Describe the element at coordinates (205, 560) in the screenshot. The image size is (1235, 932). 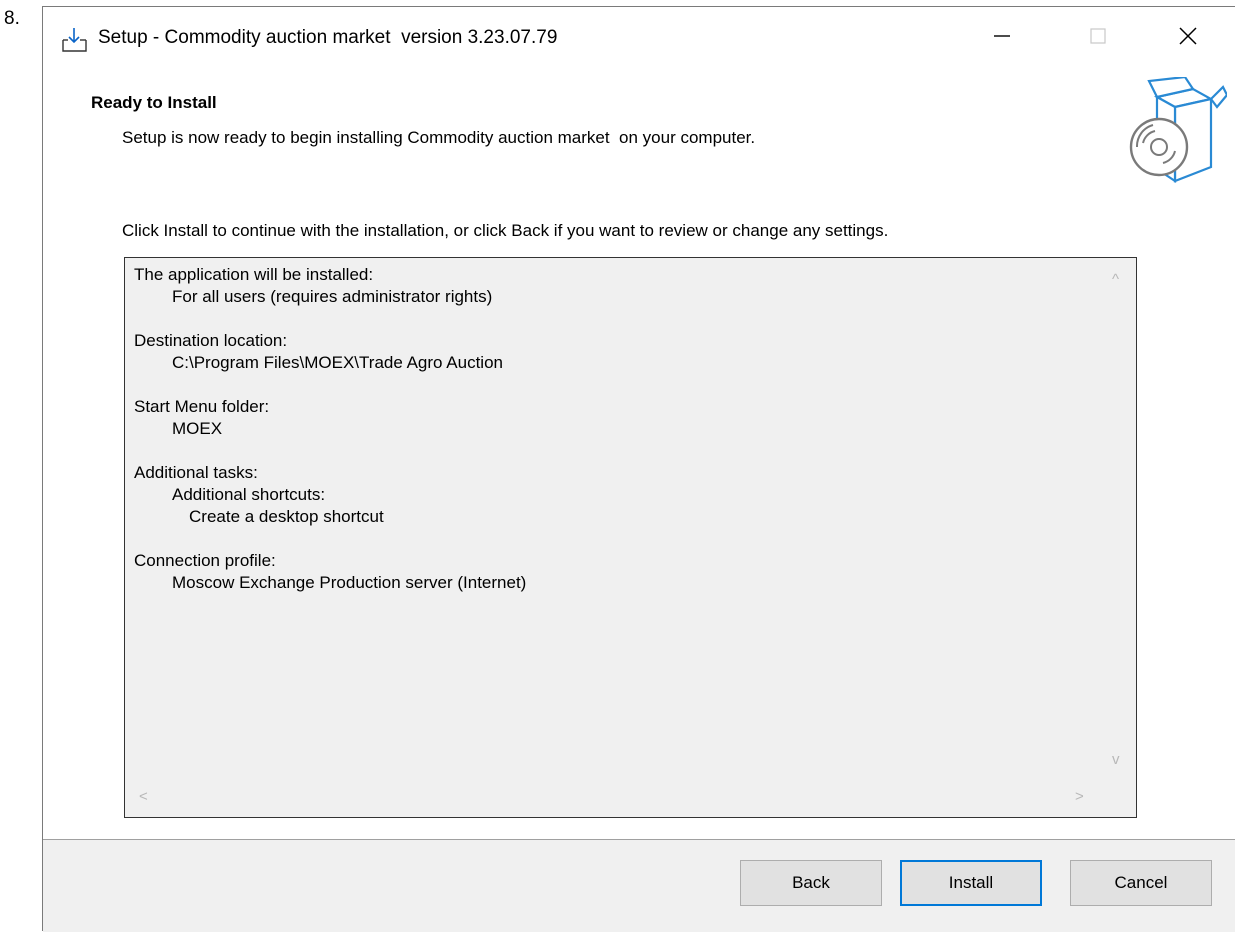
I see `memo-heading: Connection profile:` at that location.